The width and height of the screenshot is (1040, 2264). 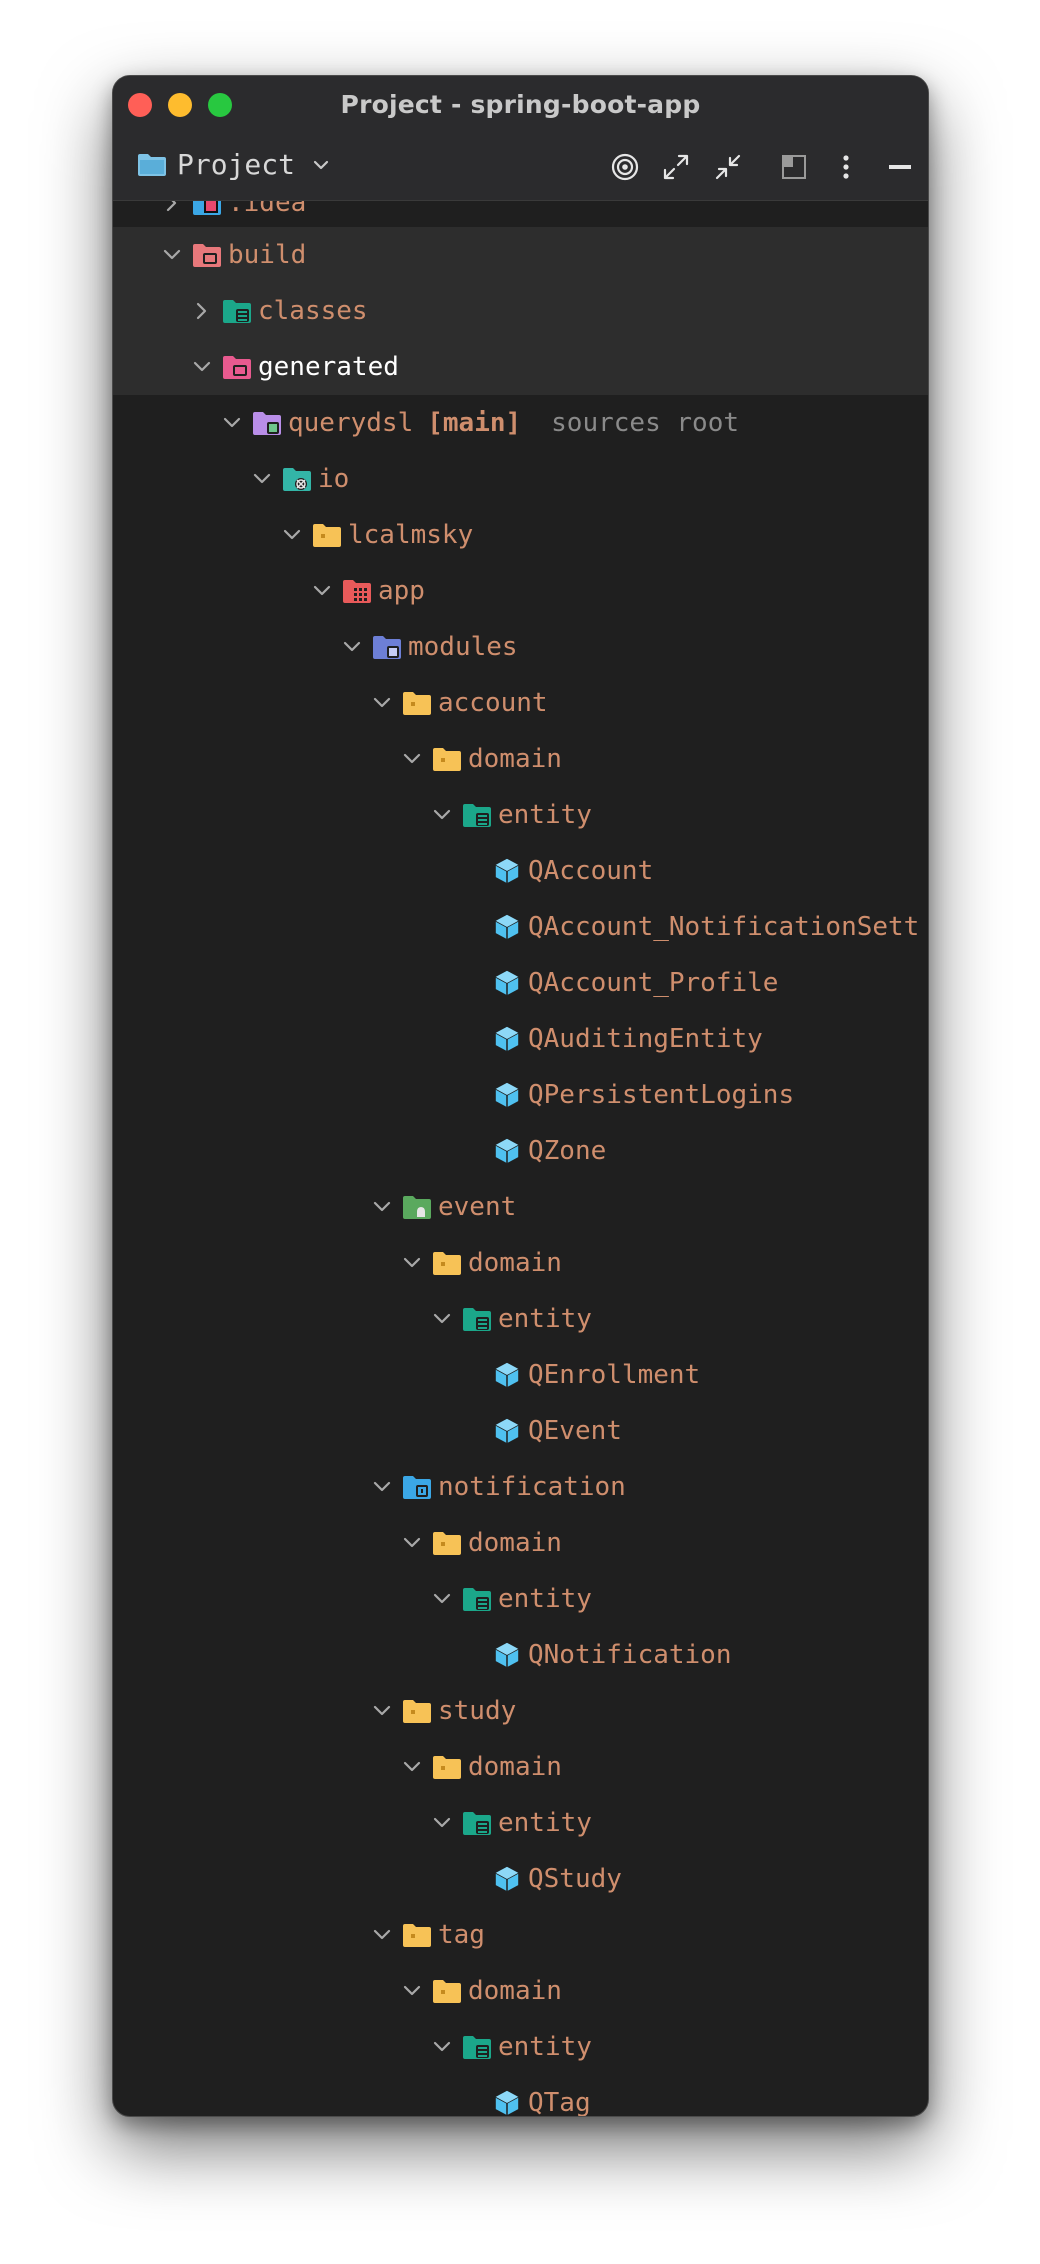 What do you see at coordinates (728, 167) in the screenshot?
I see `collapse-icon` at bounding box center [728, 167].